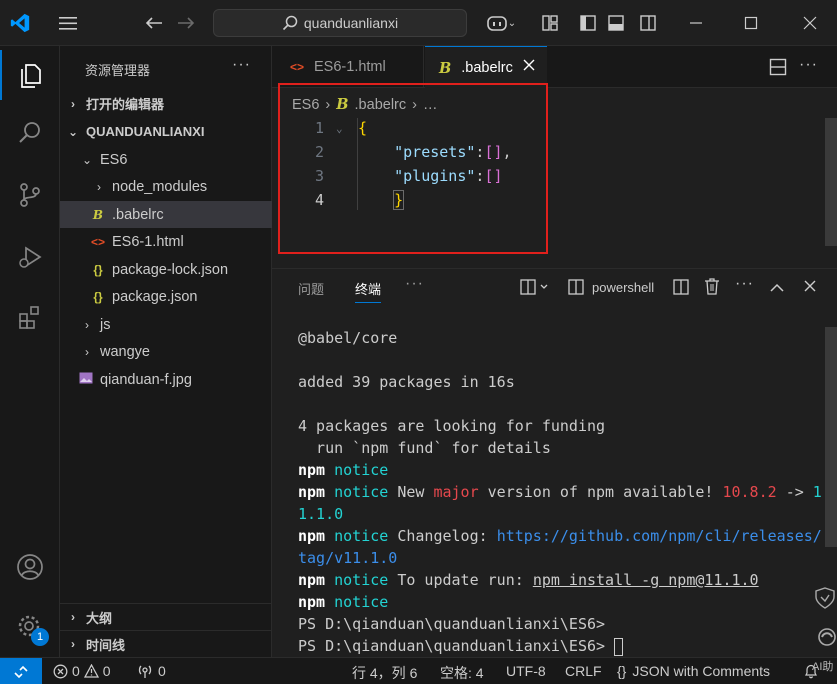  I want to click on outline-section: › 大纲, so click(166, 616).